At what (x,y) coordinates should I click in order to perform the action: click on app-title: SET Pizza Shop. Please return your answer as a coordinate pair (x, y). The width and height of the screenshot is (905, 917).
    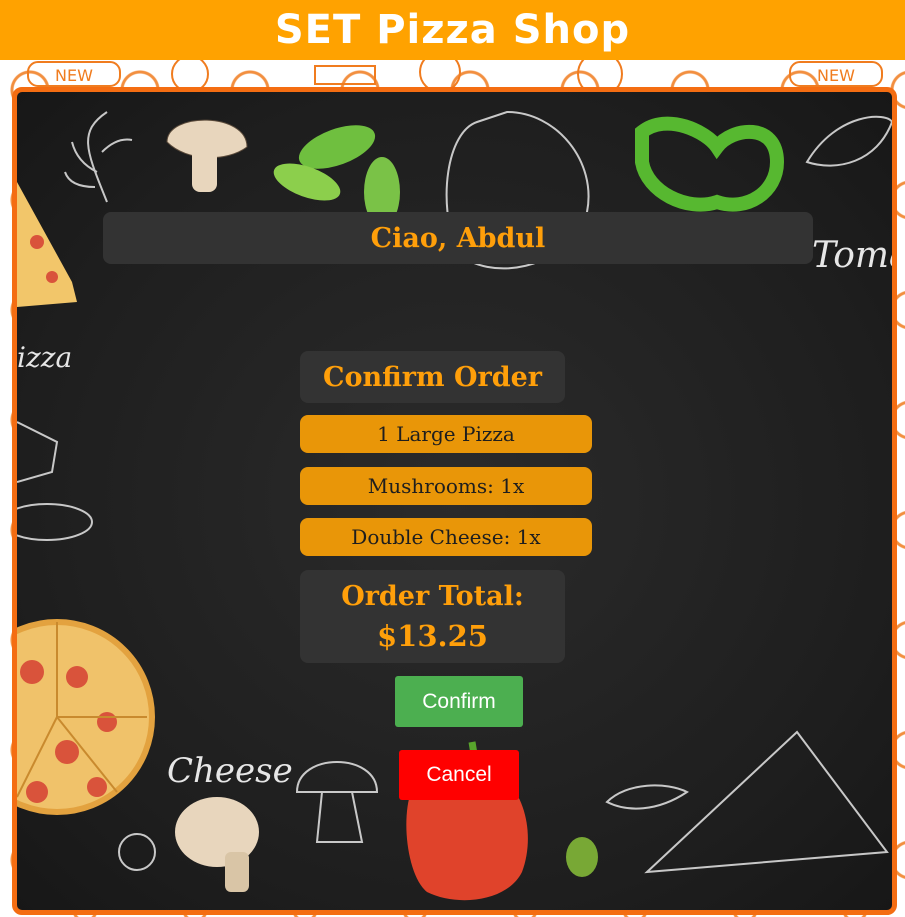
    Looking at the image, I should click on (452, 30).